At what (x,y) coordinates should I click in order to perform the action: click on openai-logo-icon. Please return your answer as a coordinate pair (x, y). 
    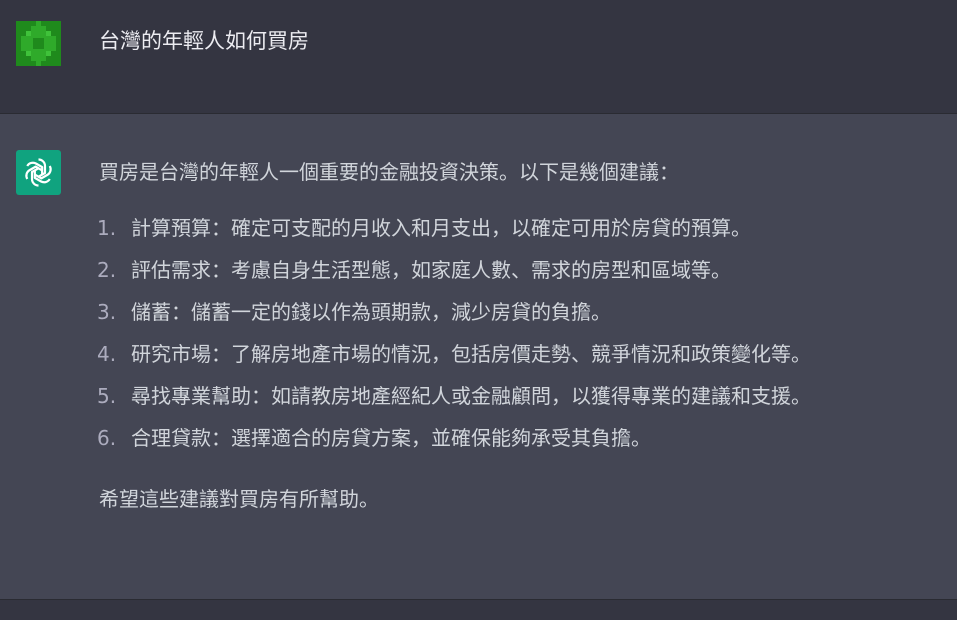
    Looking at the image, I should click on (38, 172).